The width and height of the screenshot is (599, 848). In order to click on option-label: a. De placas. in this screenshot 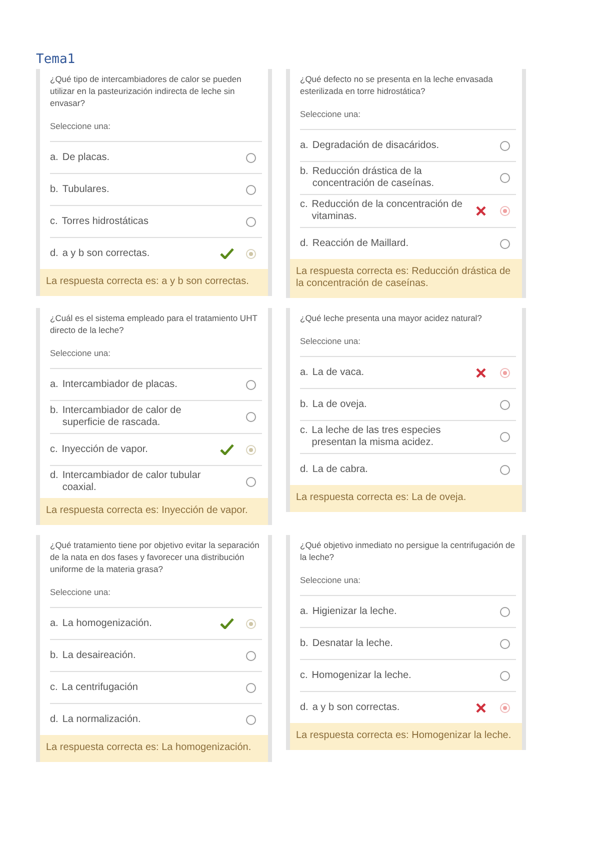, I will do `click(80, 158)`.